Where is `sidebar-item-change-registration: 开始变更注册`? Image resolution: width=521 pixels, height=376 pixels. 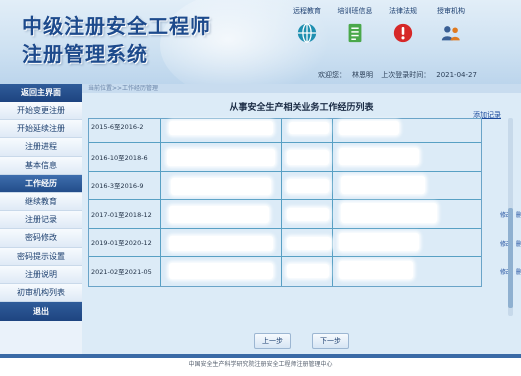
sidebar-item-change-registration: 开始变更注册 is located at coordinates (41, 111).